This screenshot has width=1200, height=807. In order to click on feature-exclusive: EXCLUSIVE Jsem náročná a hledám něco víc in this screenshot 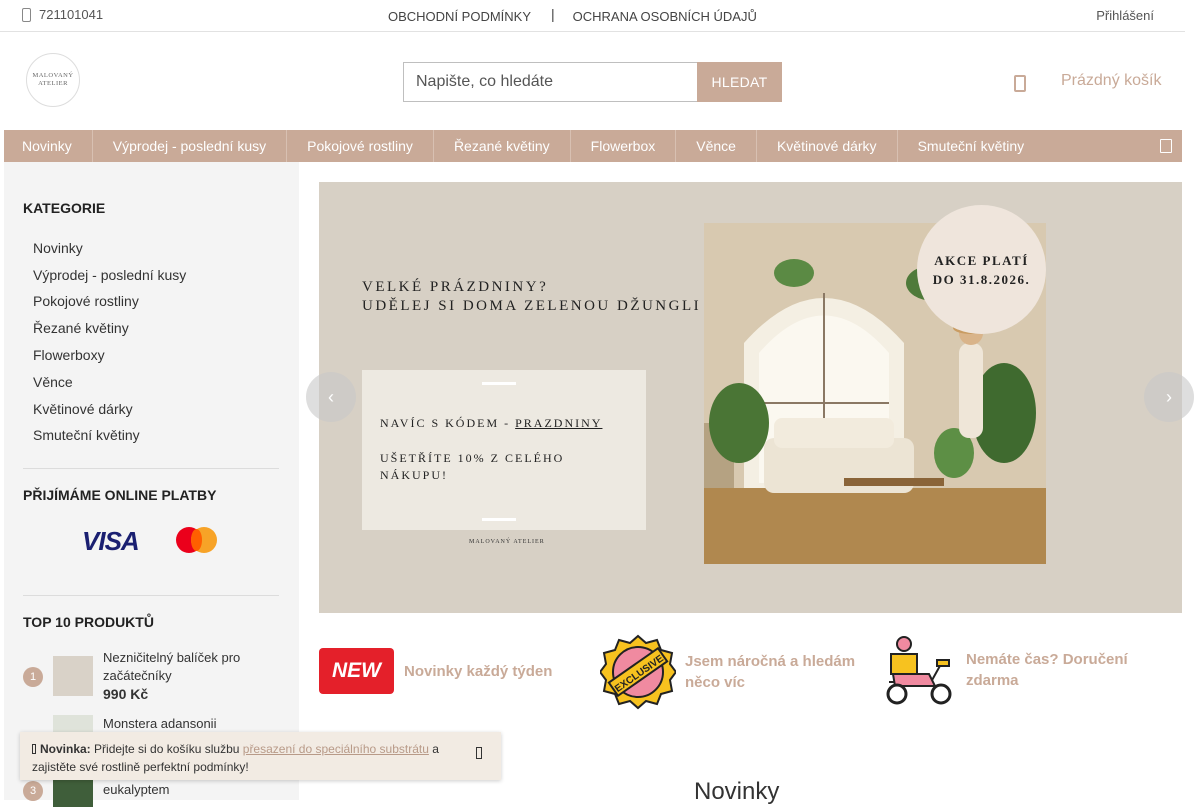, I will do `click(732, 672)`.